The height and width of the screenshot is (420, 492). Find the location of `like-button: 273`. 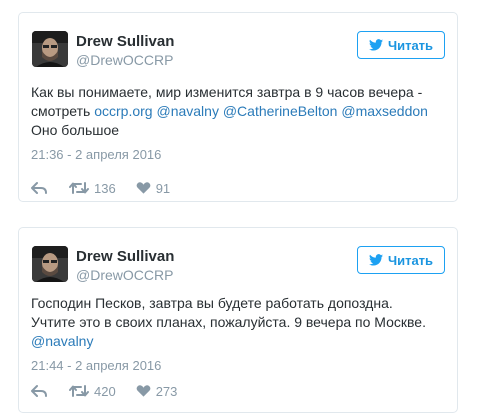

like-button: 273 is located at coordinates (157, 391).